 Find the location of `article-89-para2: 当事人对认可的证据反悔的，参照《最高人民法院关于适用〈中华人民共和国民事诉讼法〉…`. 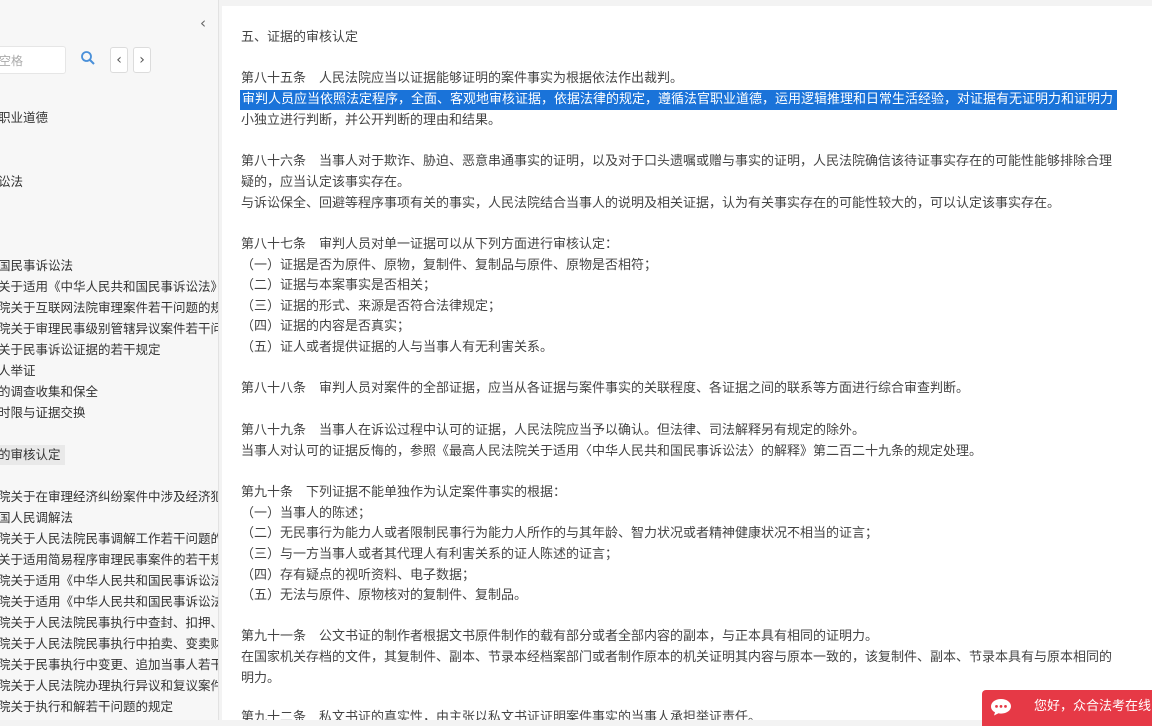

article-89-para2: 当事人对认可的证据反悔的，参照《最高人民法院关于适用〈中华人民共和国民事诉讼法〉… is located at coordinates (612, 451).